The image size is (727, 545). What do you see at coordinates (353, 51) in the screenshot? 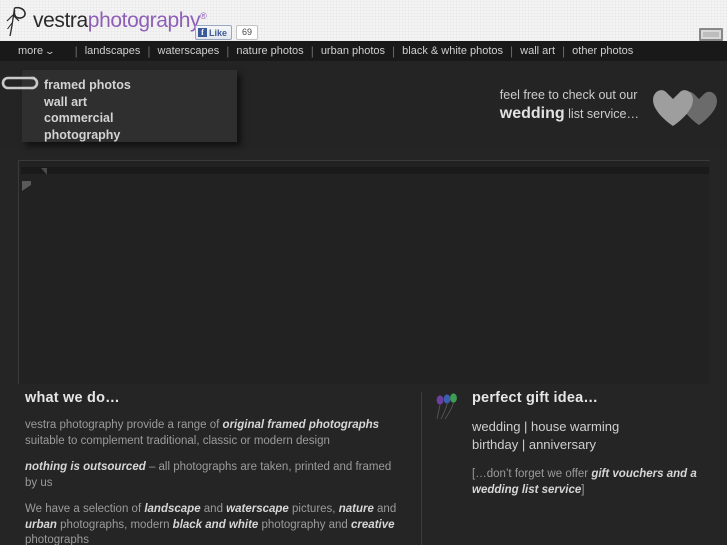
I see `nav-item-urban-photos: urban photos` at bounding box center [353, 51].